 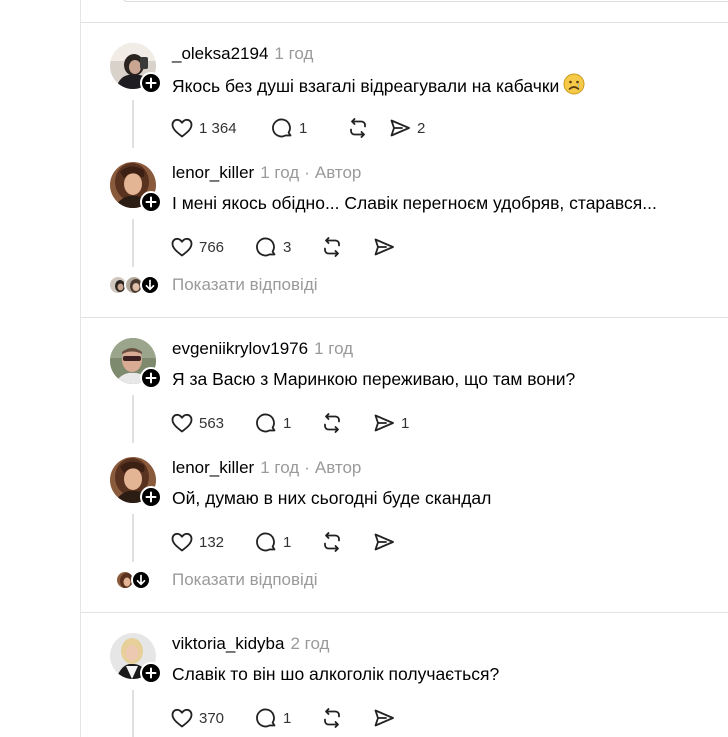 I want to click on like-button: 1 364, so click(x=220, y=128).